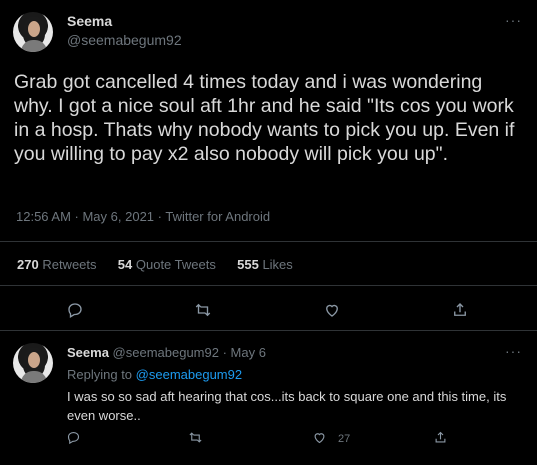 The image size is (537, 465). I want to click on reply-tweet-more-button: ···, so click(513, 351).